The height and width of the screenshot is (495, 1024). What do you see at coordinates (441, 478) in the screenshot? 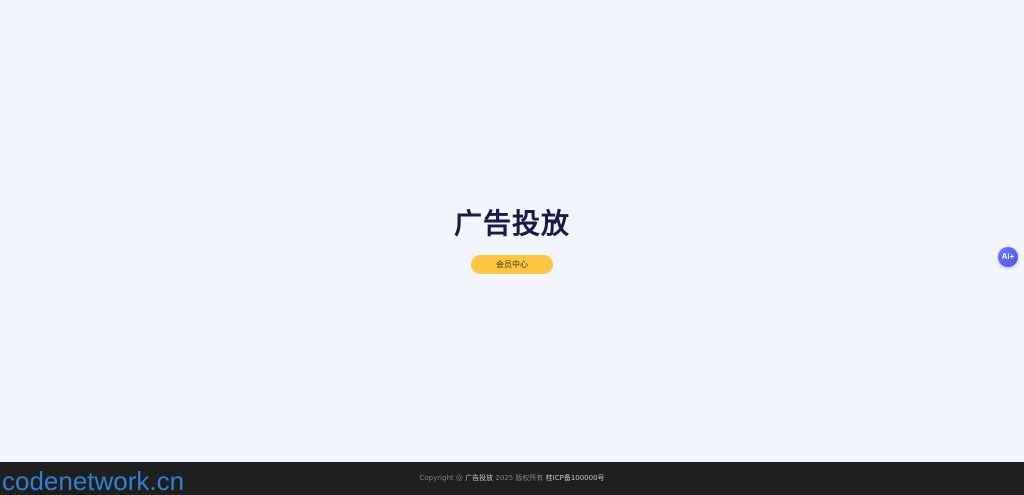
I see `copyright-prefix: Copyright @` at bounding box center [441, 478].